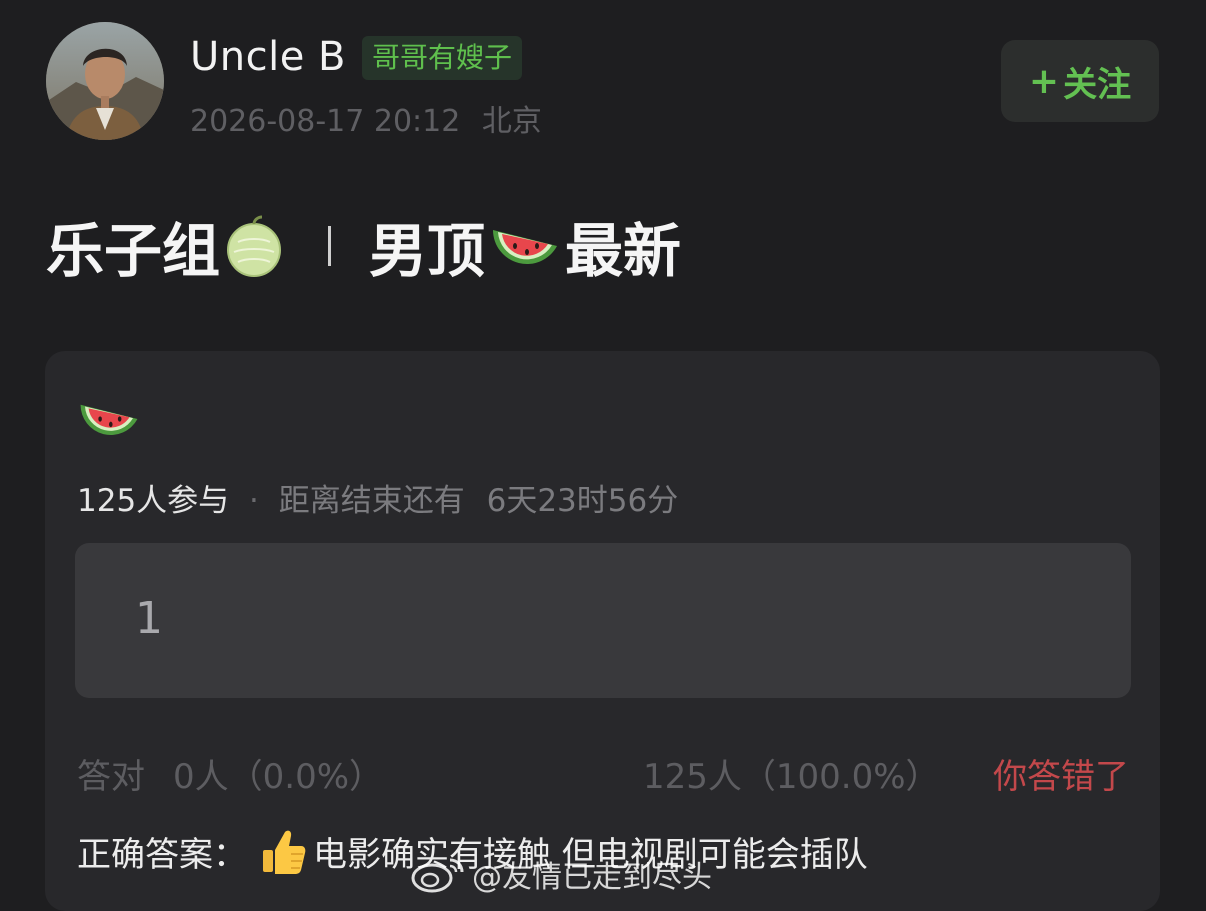 The image size is (1206, 911). Describe the element at coordinates (371, 501) in the screenshot. I see `countdown-label: 距离结束还有` at that location.